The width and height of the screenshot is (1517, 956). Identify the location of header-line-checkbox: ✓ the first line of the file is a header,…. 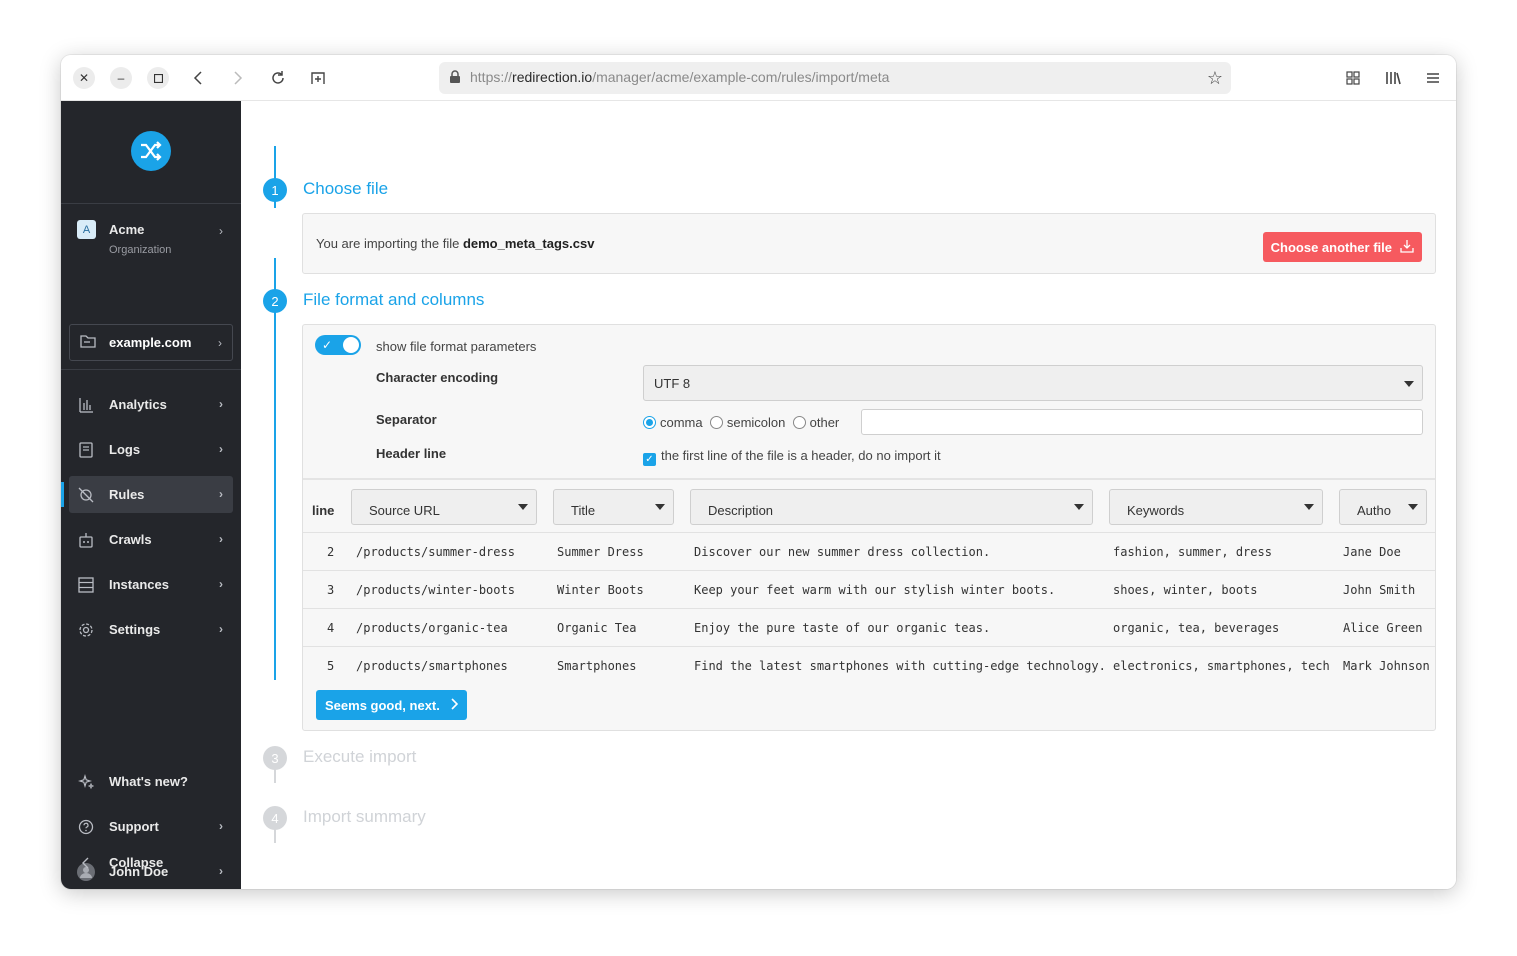
(792, 457).